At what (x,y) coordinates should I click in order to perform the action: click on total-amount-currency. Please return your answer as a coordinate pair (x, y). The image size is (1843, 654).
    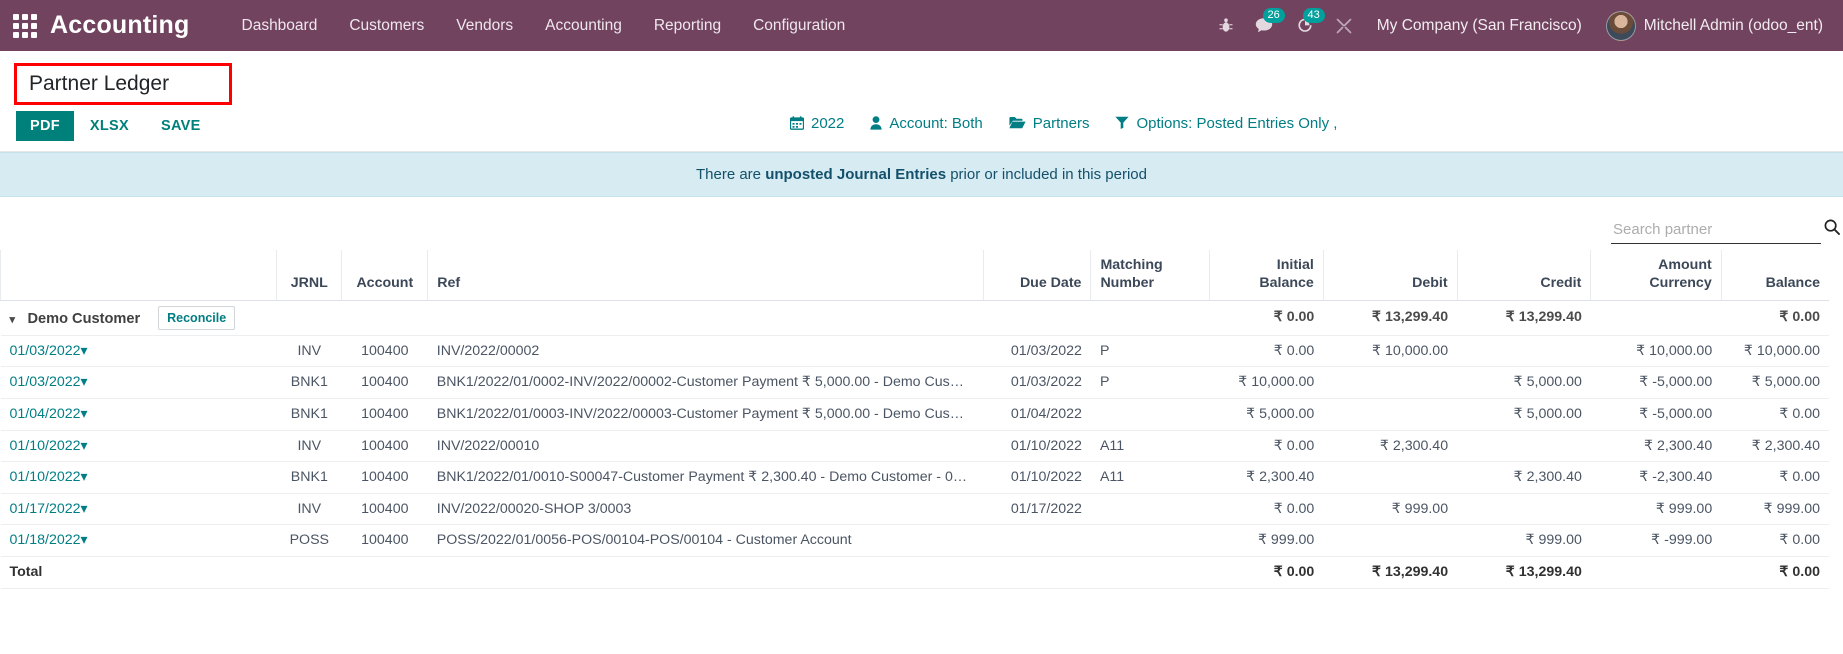
    Looking at the image, I should click on (1656, 572).